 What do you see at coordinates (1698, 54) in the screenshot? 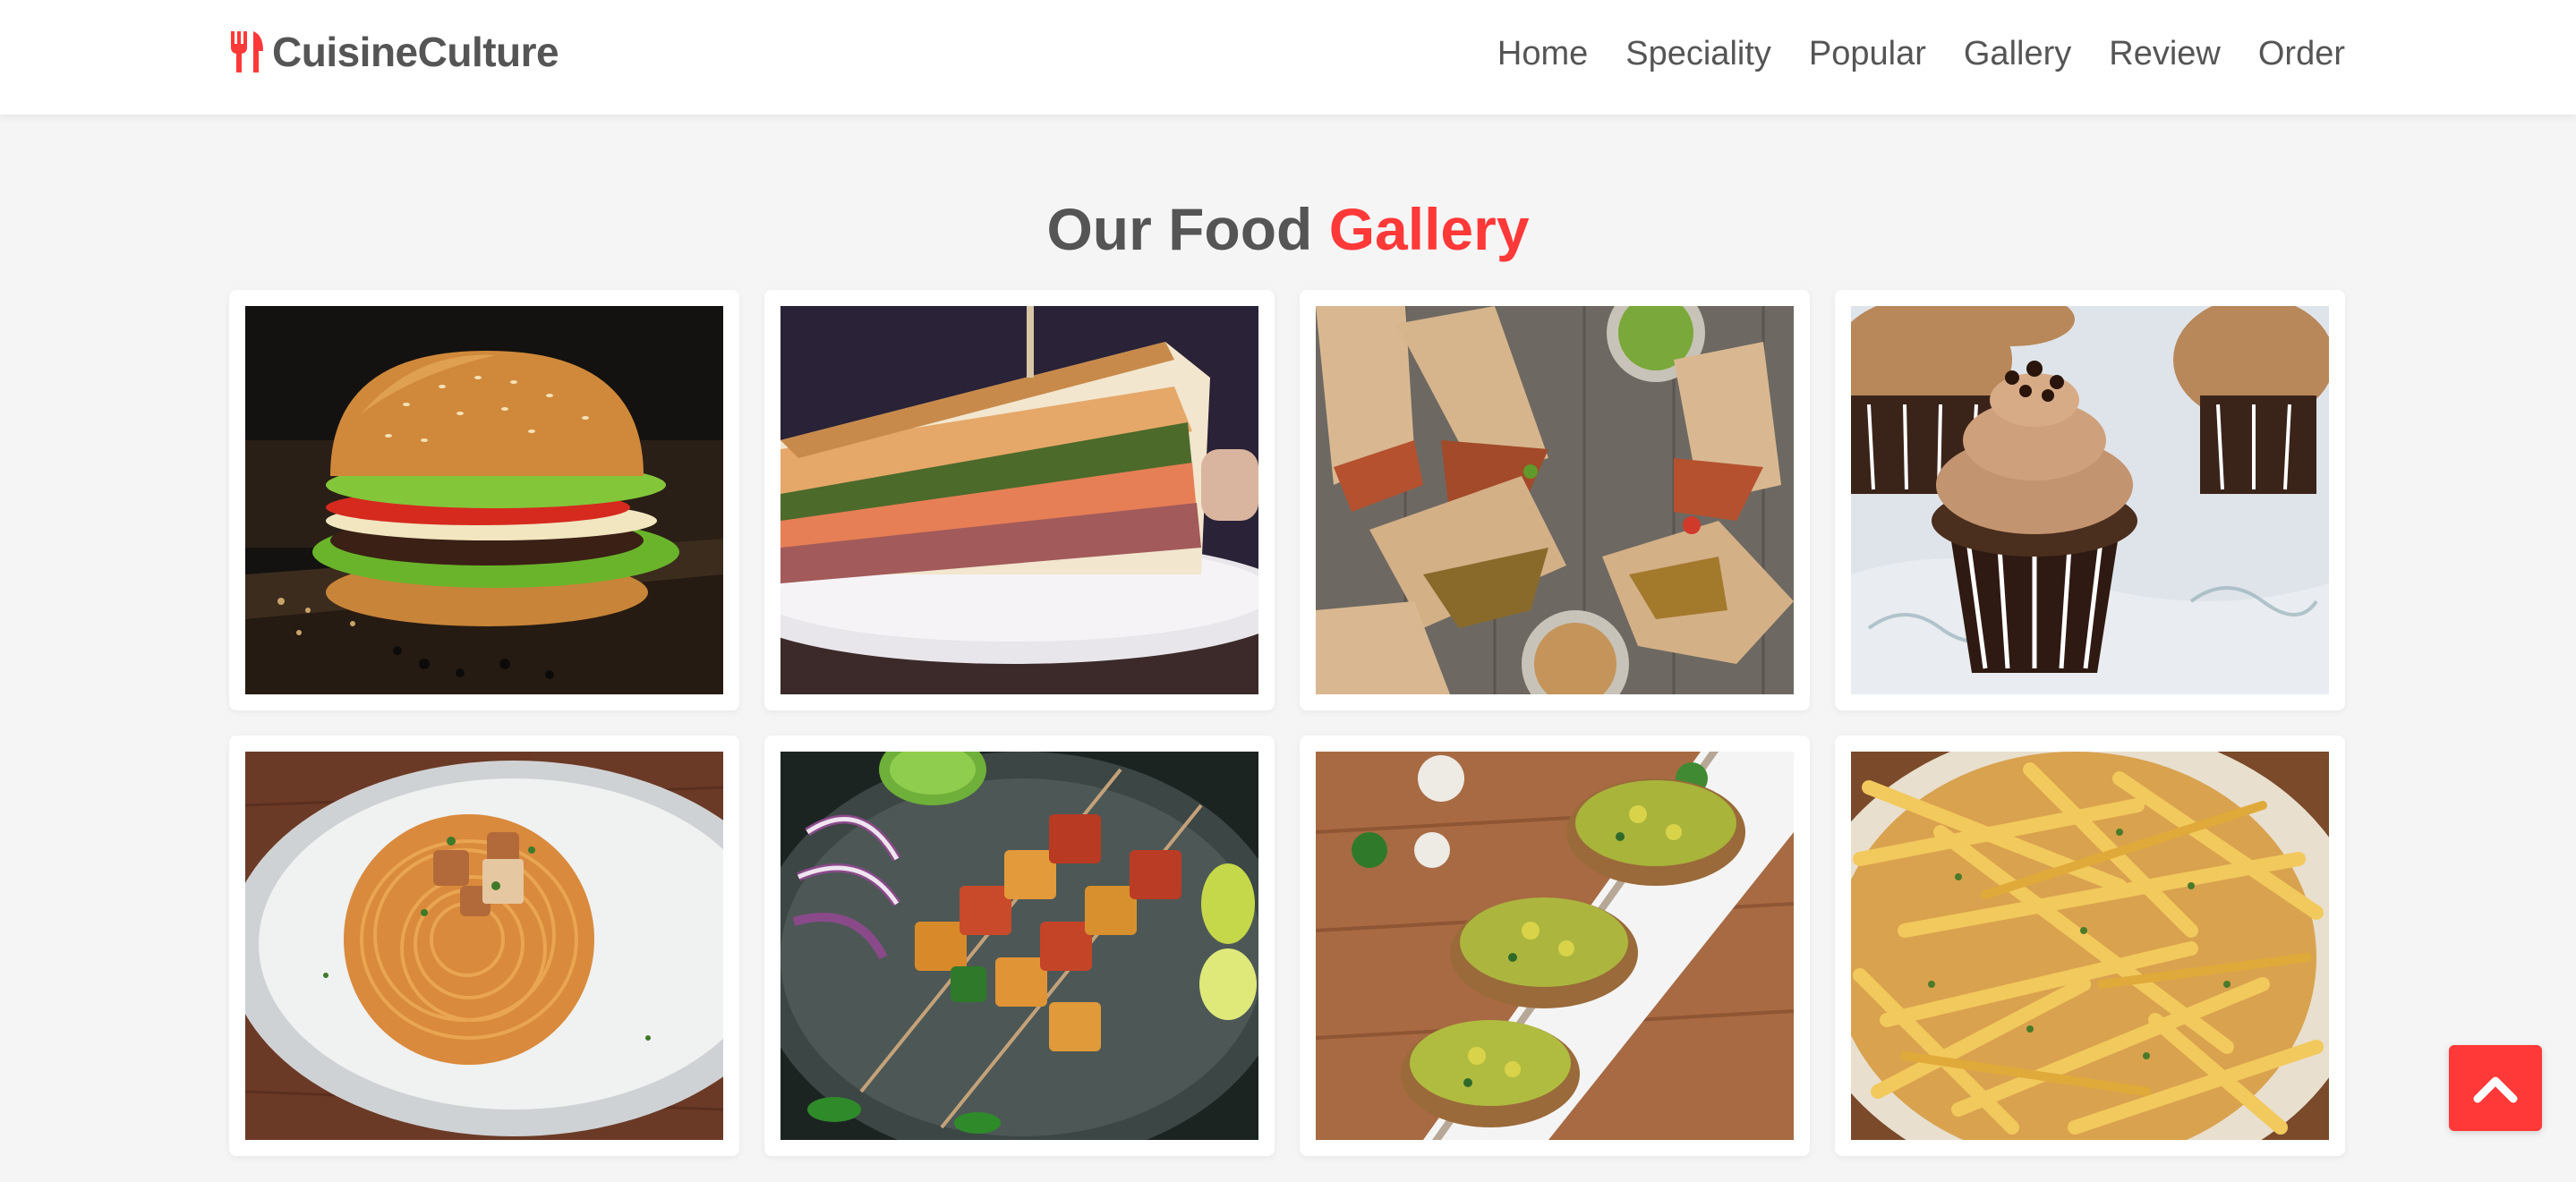
I see `nav-speciality: Speciality` at bounding box center [1698, 54].